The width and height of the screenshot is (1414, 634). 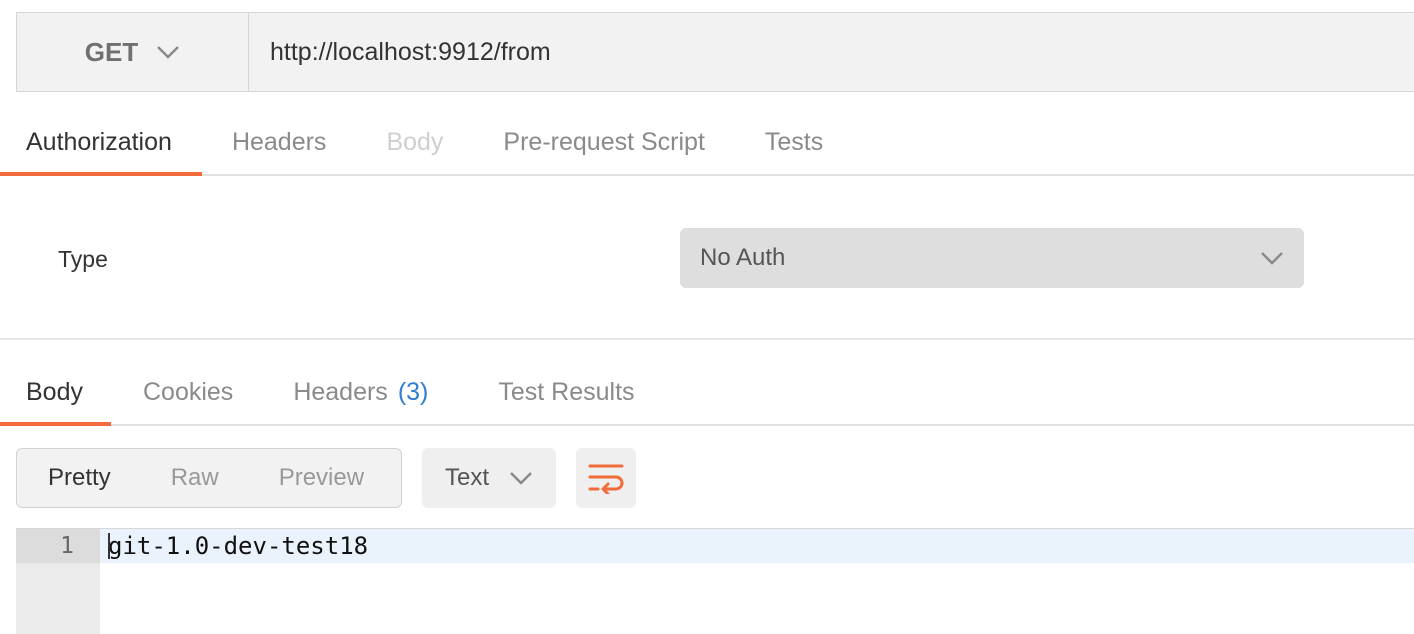 I want to click on tab-headers: Headers, so click(x=279, y=149).